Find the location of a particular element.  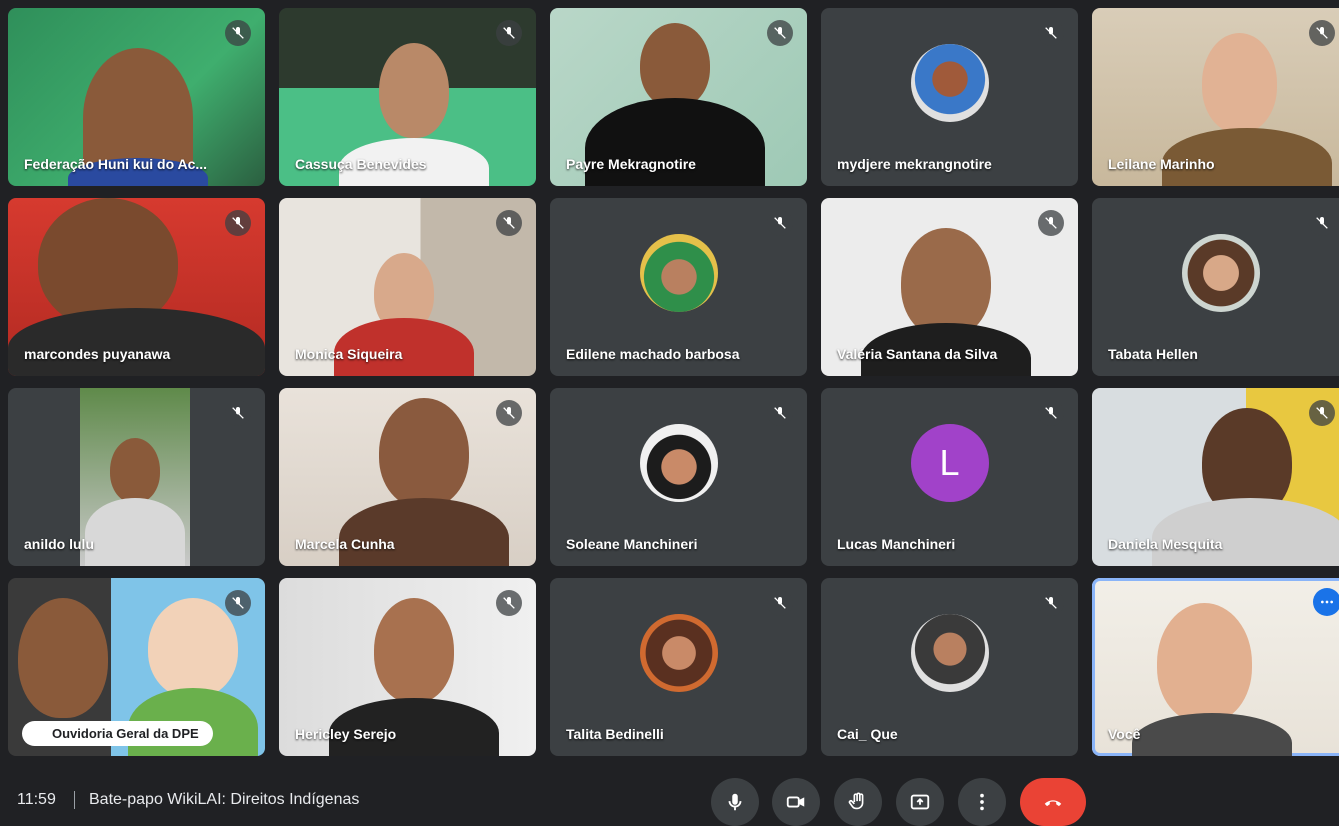

participant-name: Cai_ Que is located at coordinates (867, 734).